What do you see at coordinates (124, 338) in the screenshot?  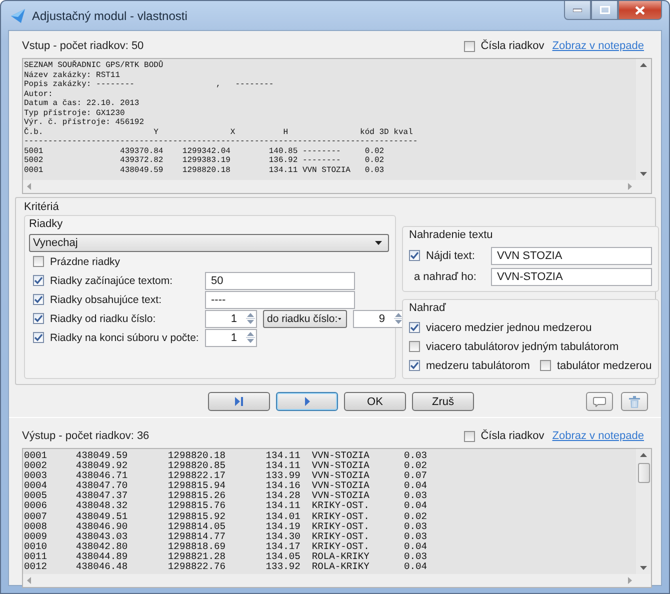 I see `checkbox-label: Riadky na konci súboru v počte:` at bounding box center [124, 338].